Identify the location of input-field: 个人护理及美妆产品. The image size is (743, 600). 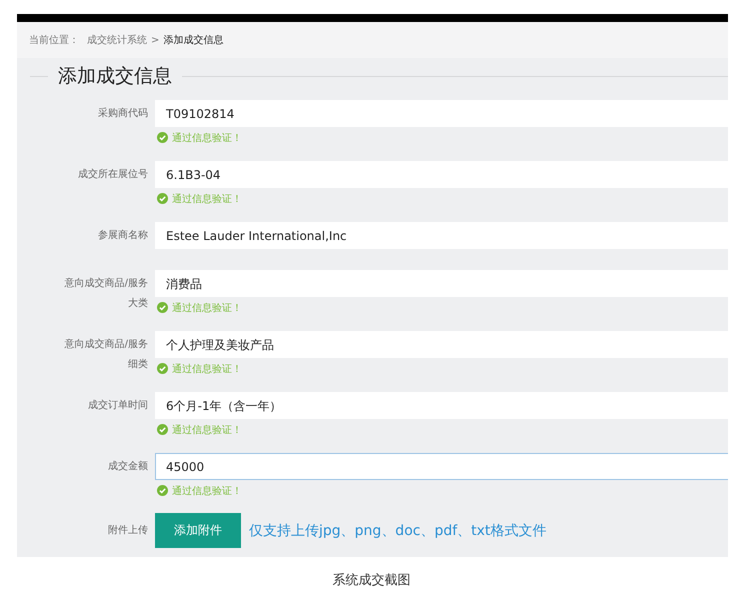
(441, 344).